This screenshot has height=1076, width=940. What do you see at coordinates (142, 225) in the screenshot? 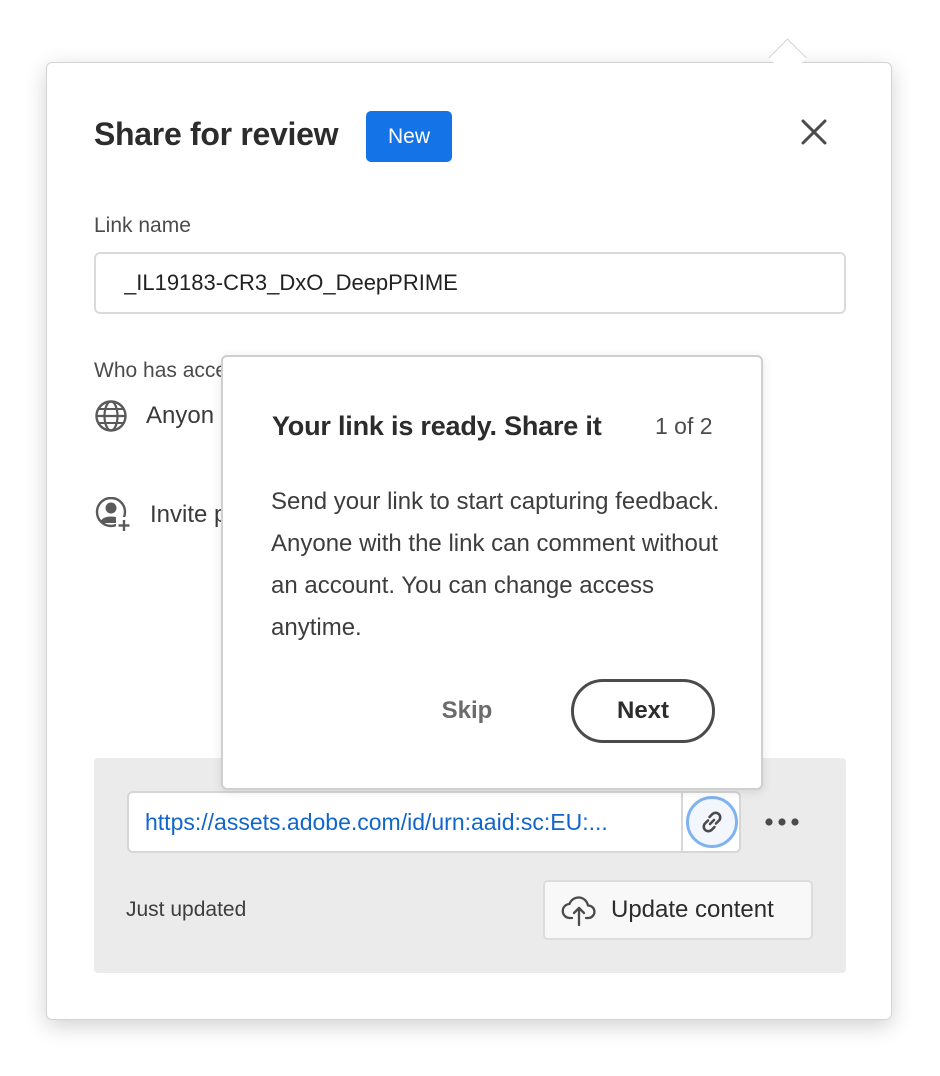
I see `link-name-label: Link name` at bounding box center [142, 225].